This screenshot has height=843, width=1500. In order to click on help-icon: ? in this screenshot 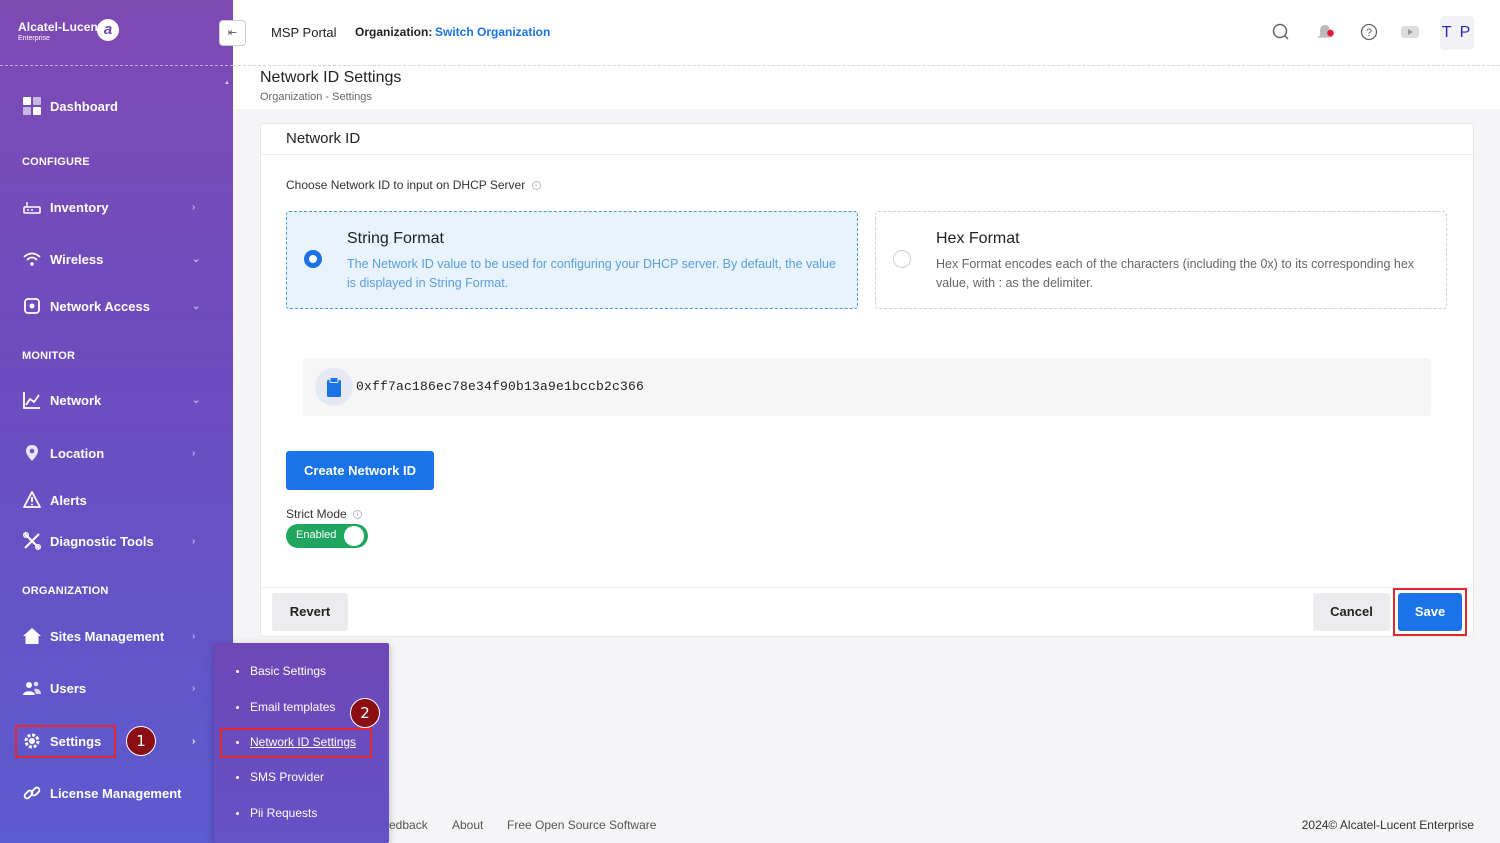, I will do `click(1369, 32)`.